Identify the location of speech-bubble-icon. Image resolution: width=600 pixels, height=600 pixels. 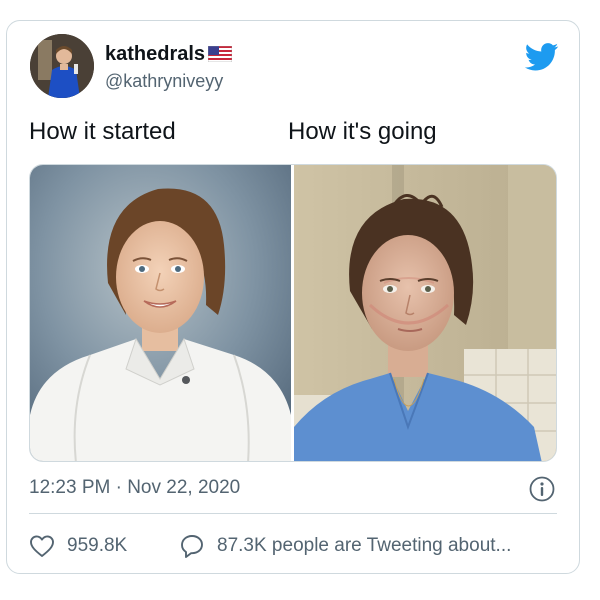
(192, 546).